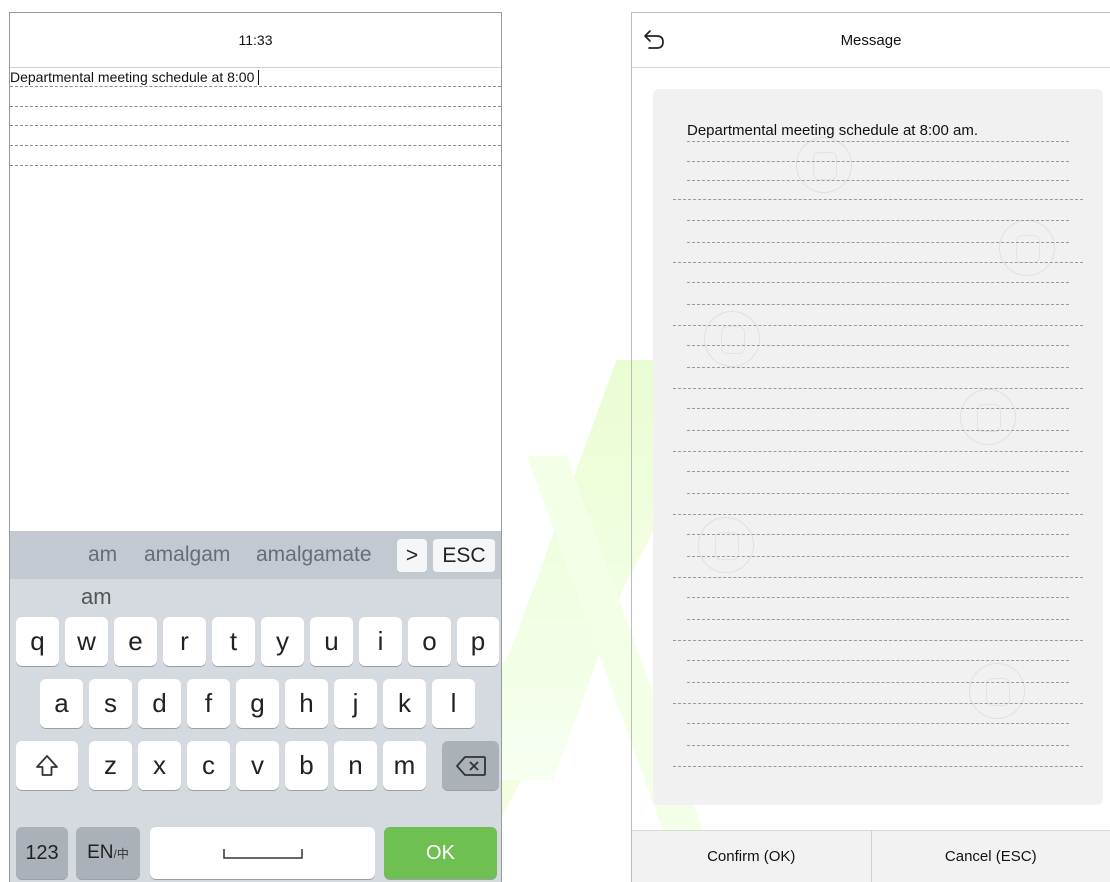 The image size is (1110, 882). What do you see at coordinates (429, 641) in the screenshot?
I see `key-o: o` at bounding box center [429, 641].